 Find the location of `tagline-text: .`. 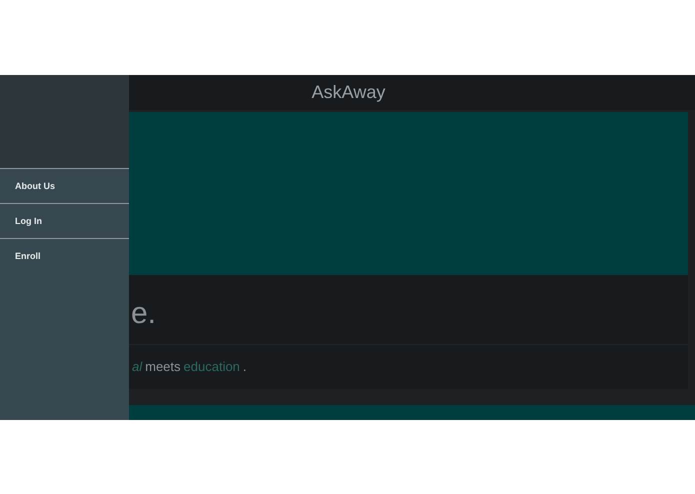

tagline-text: . is located at coordinates (244, 366).